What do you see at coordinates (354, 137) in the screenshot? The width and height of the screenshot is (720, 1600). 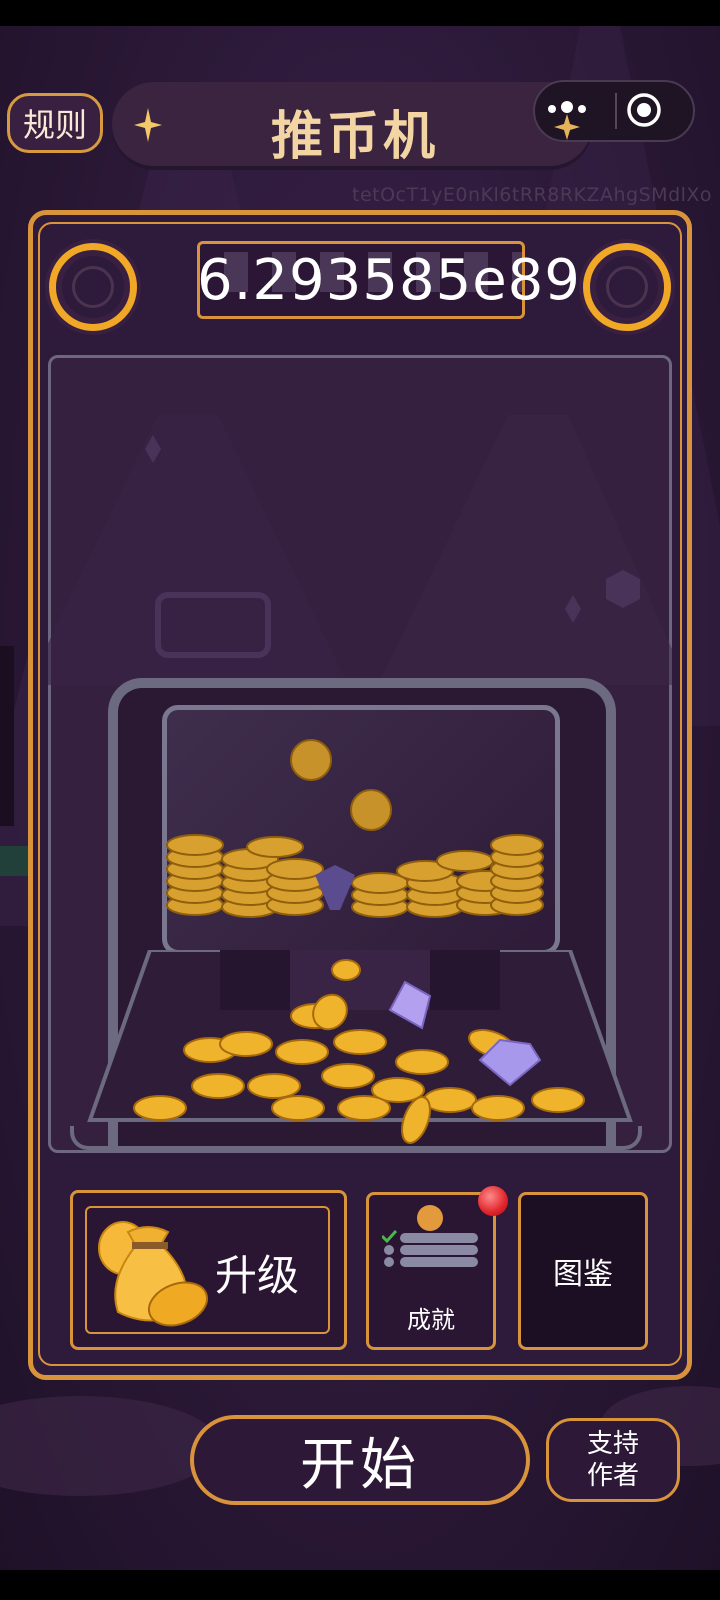 I see `page-title: 推币机` at bounding box center [354, 137].